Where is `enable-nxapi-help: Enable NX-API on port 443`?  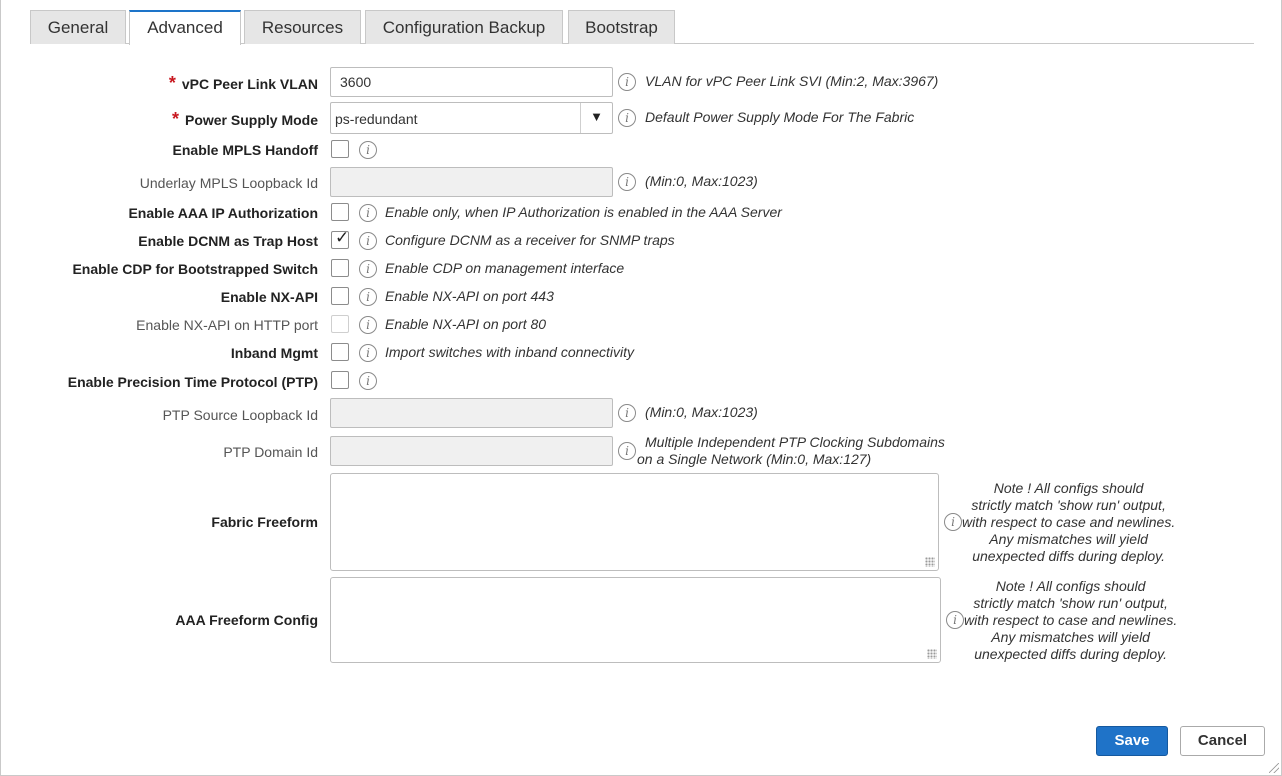 enable-nxapi-help: Enable NX-API on port 443 is located at coordinates (469, 296).